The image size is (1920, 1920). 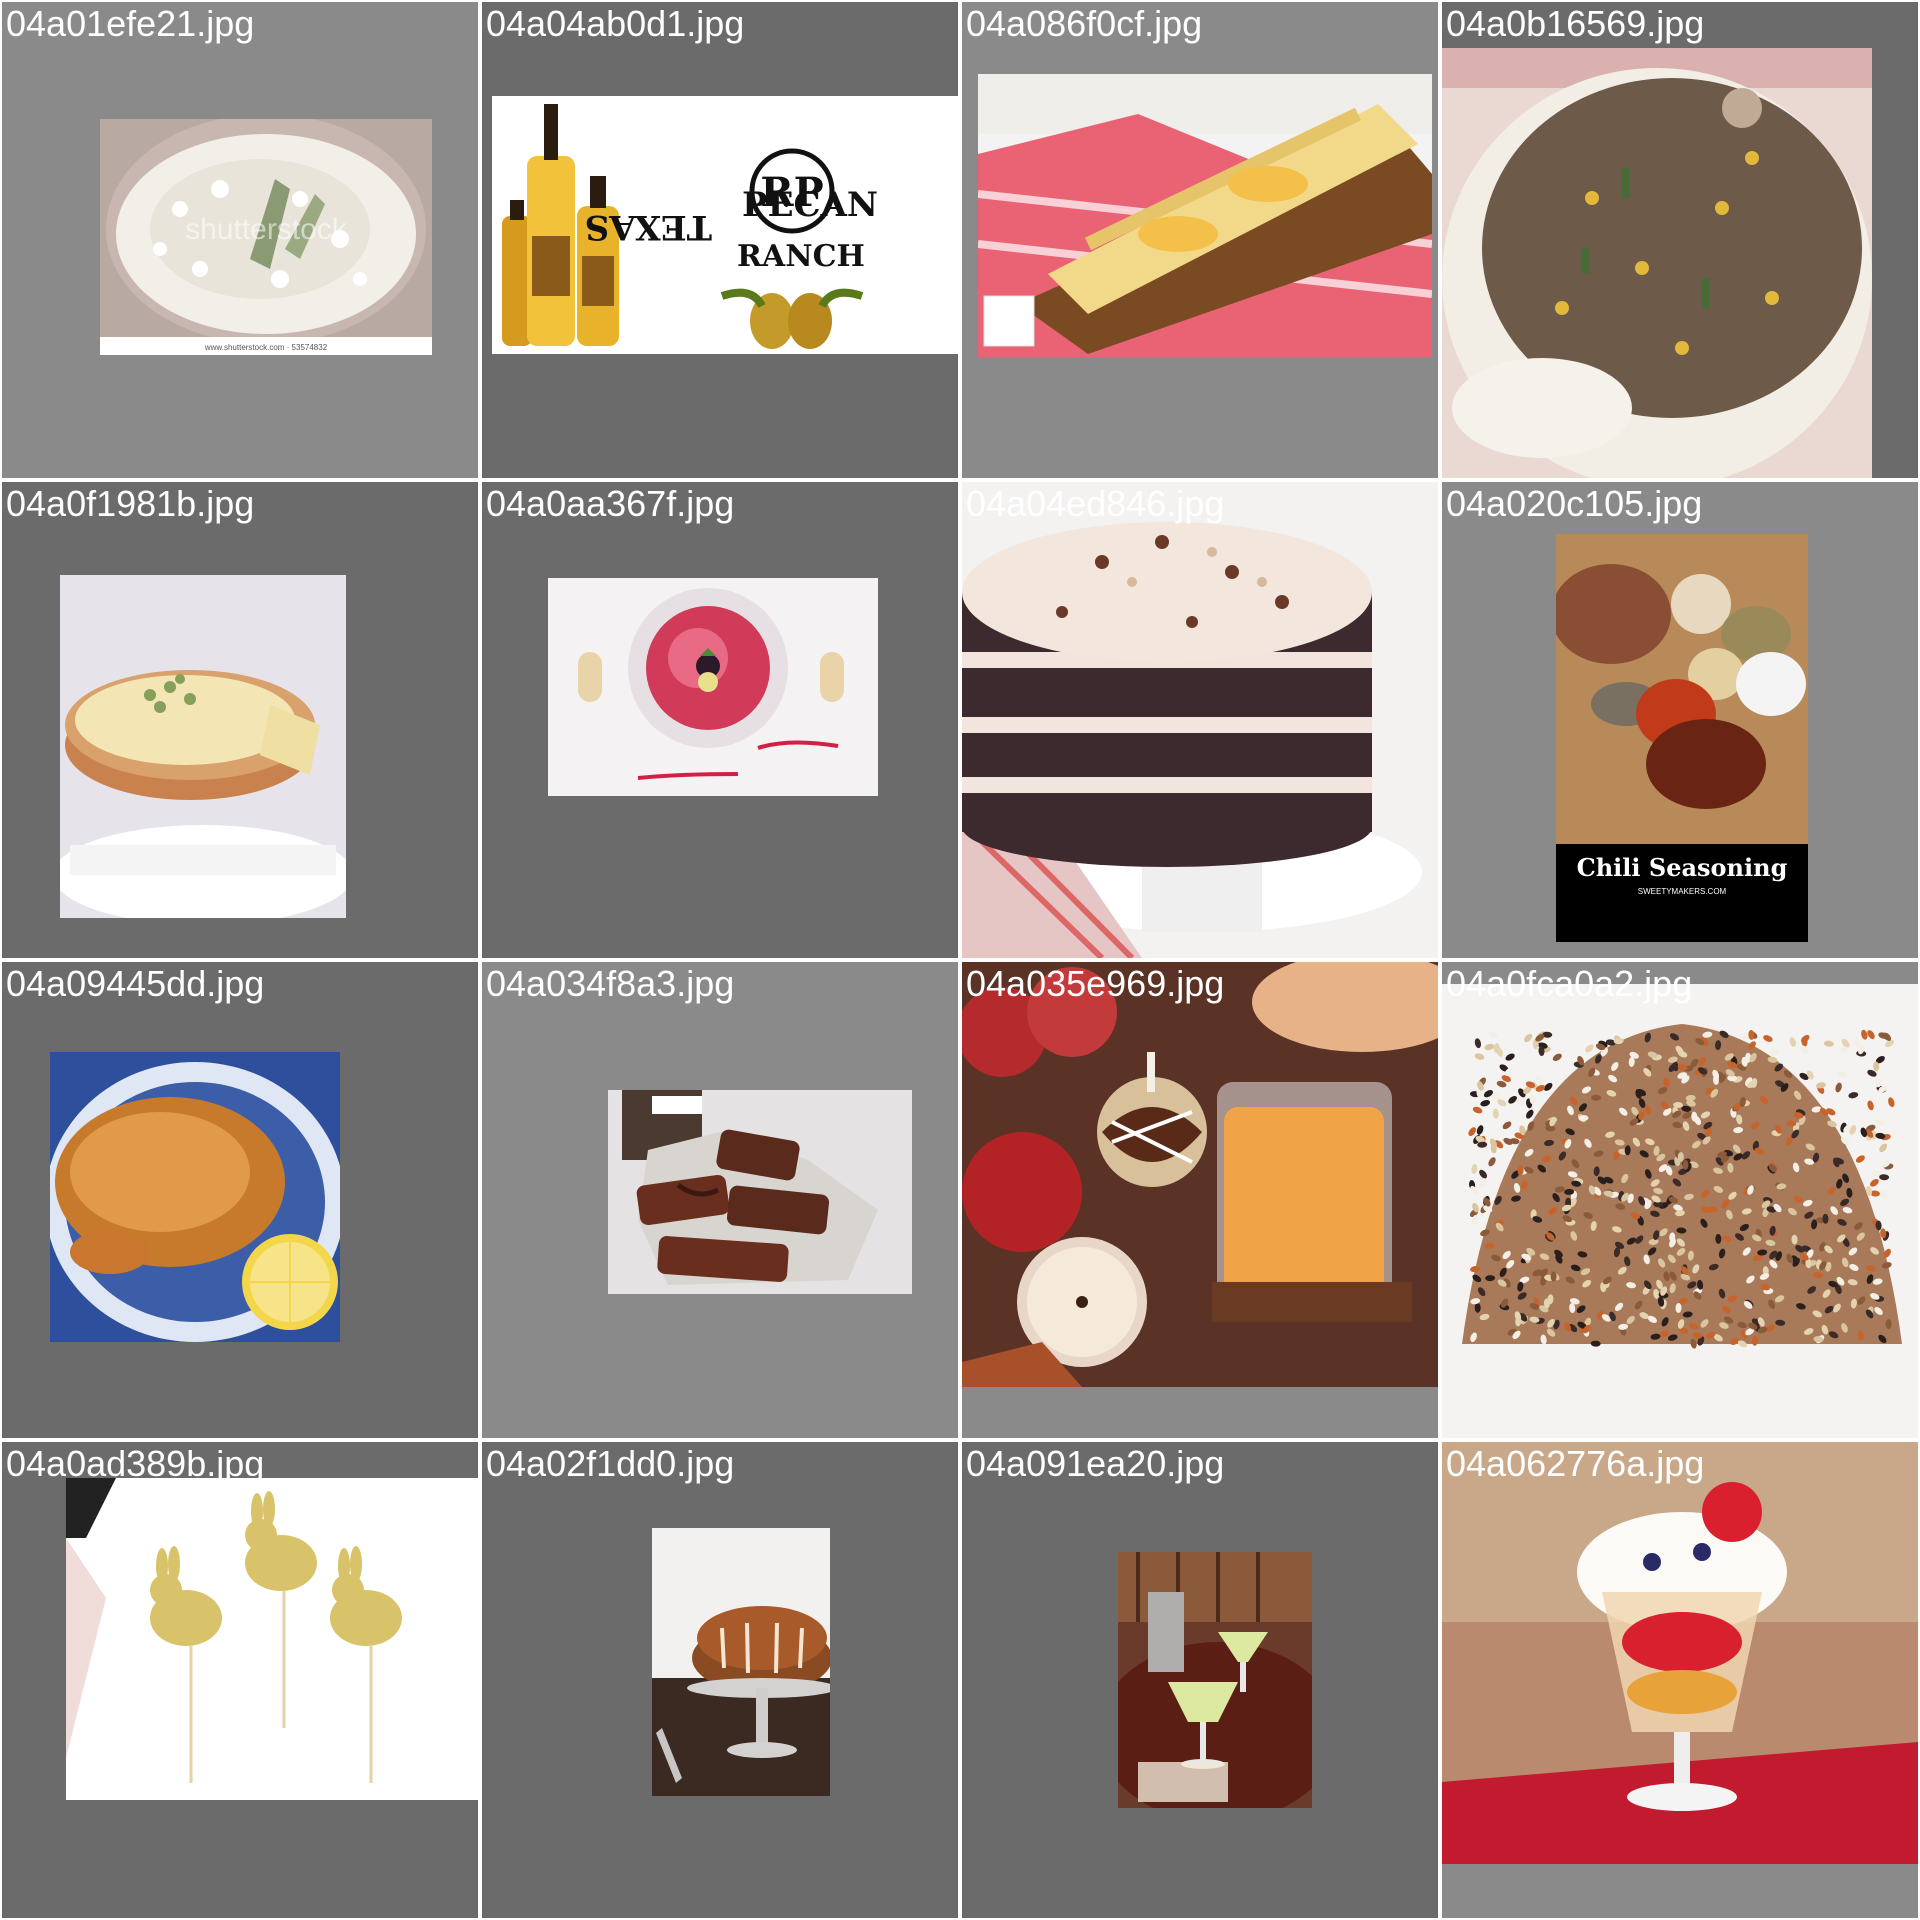 What do you see at coordinates (130, 503) in the screenshot?
I see `filename-label: 04a0f1981b.jpg` at bounding box center [130, 503].